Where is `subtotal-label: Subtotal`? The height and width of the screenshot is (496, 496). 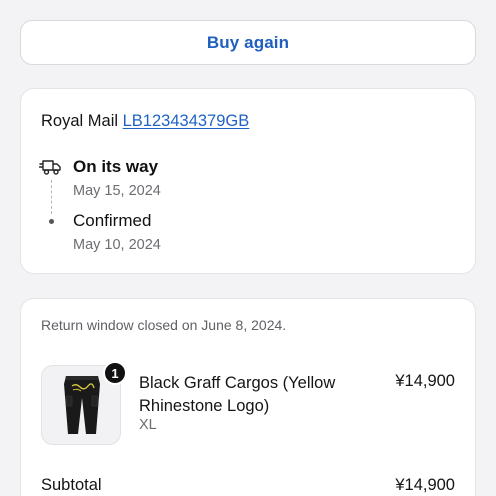 subtotal-label: Subtotal is located at coordinates (71, 485).